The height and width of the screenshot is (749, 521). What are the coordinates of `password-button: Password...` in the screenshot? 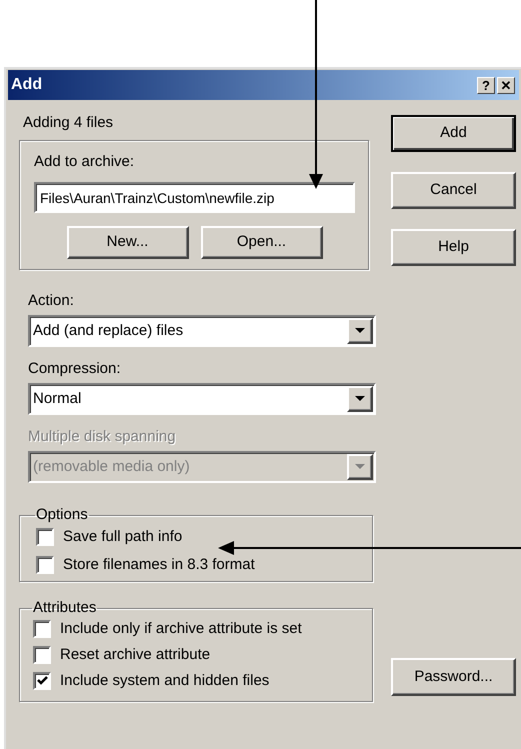 It's located at (453, 677).